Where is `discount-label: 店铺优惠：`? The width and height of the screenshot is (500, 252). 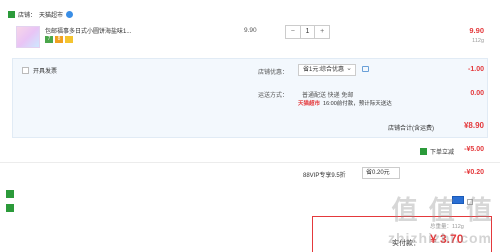
discount-label: 店铺优惠： is located at coordinates (273, 73).